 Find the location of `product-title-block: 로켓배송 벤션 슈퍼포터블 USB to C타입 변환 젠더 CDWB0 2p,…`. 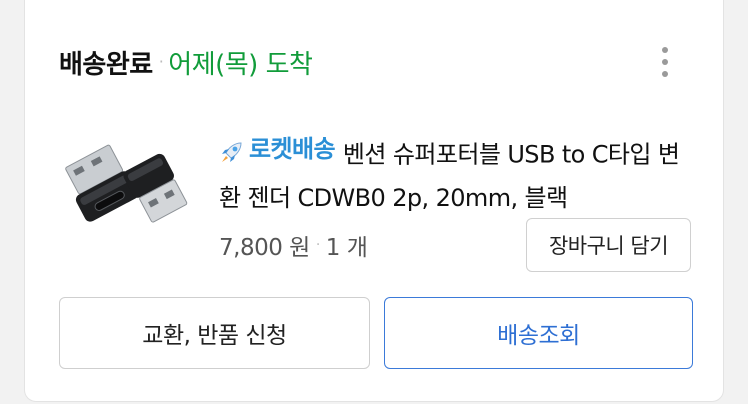

product-title-block: 로켓배송 벤션 슈퍼포터블 USB to C타입 변환 젠더 CDWB0 2p,… is located at coordinates (459, 174).